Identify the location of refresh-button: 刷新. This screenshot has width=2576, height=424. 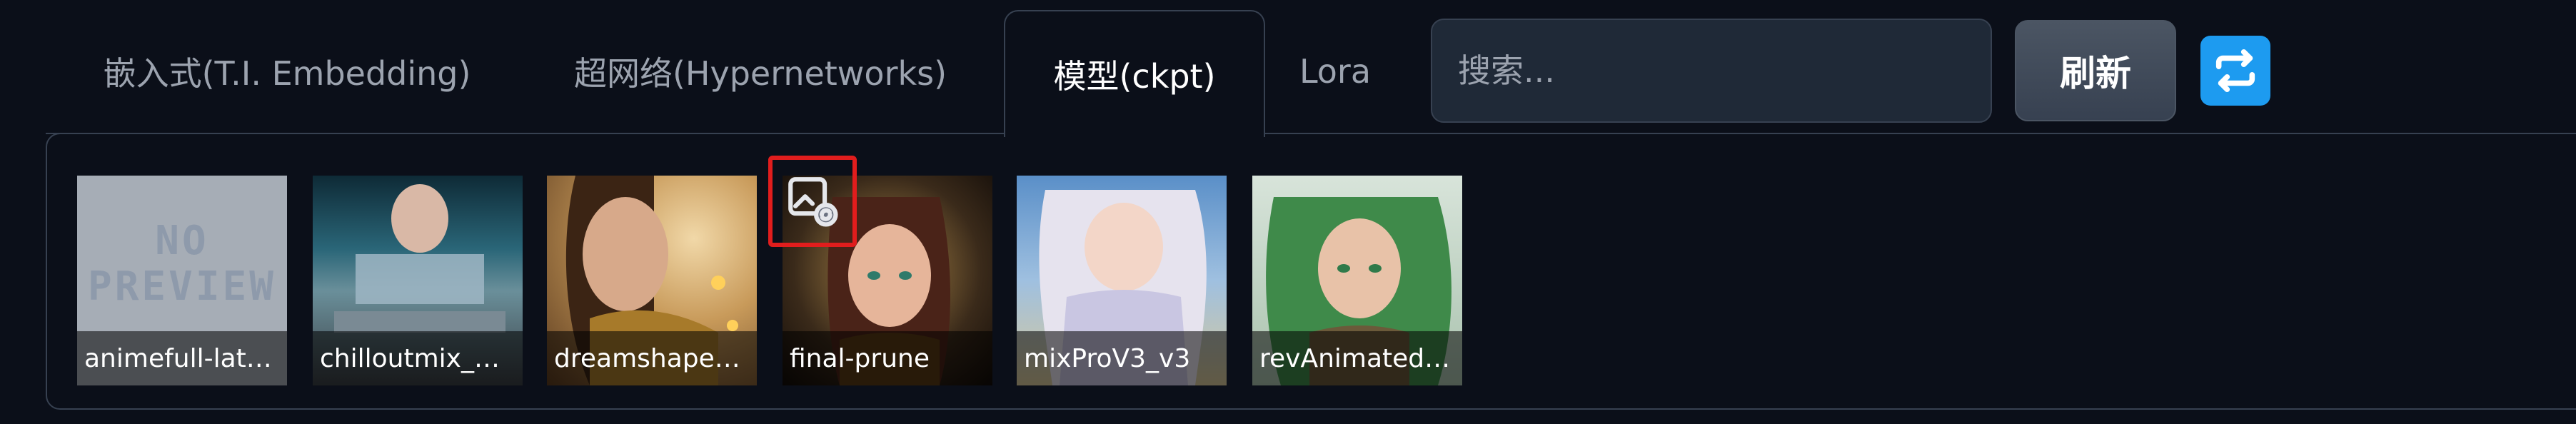
(2096, 70).